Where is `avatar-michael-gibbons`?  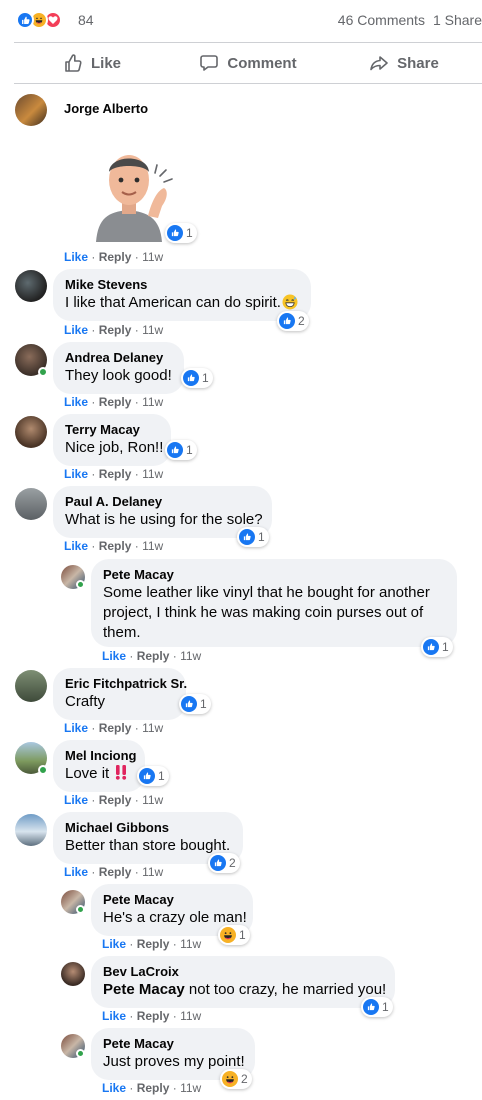
avatar-michael-gibbons is located at coordinates (31, 830).